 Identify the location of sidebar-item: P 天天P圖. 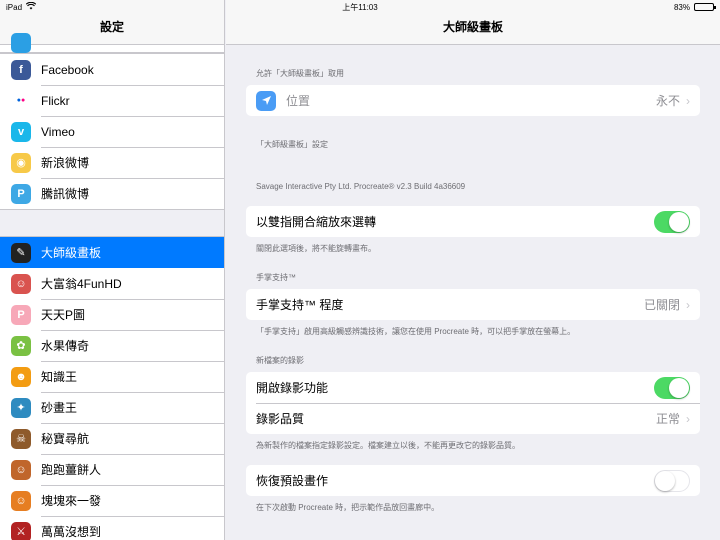
(112, 314).